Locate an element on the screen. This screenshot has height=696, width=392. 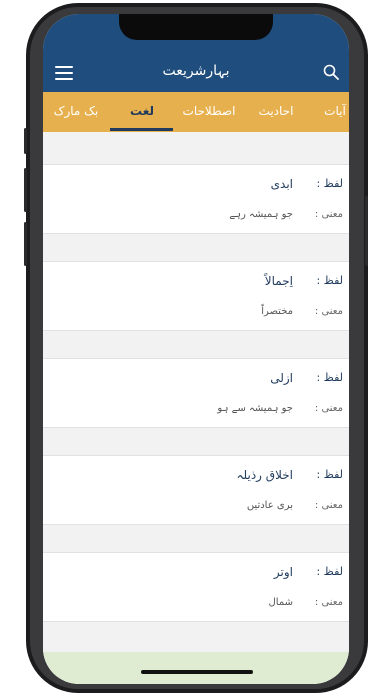
tab-ayat: آیات is located at coordinates (332, 112).